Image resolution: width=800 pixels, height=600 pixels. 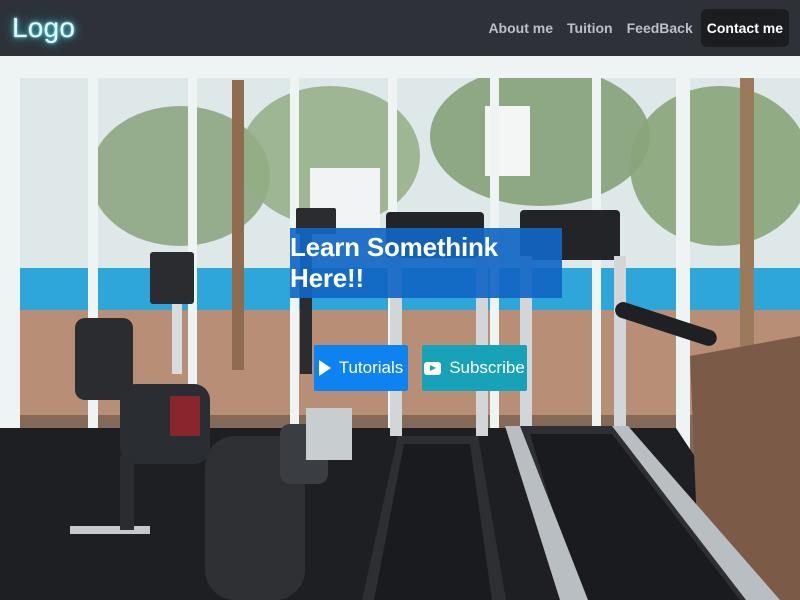 What do you see at coordinates (744, 28) in the screenshot?
I see `nav-link-contact-me: Contact me` at bounding box center [744, 28].